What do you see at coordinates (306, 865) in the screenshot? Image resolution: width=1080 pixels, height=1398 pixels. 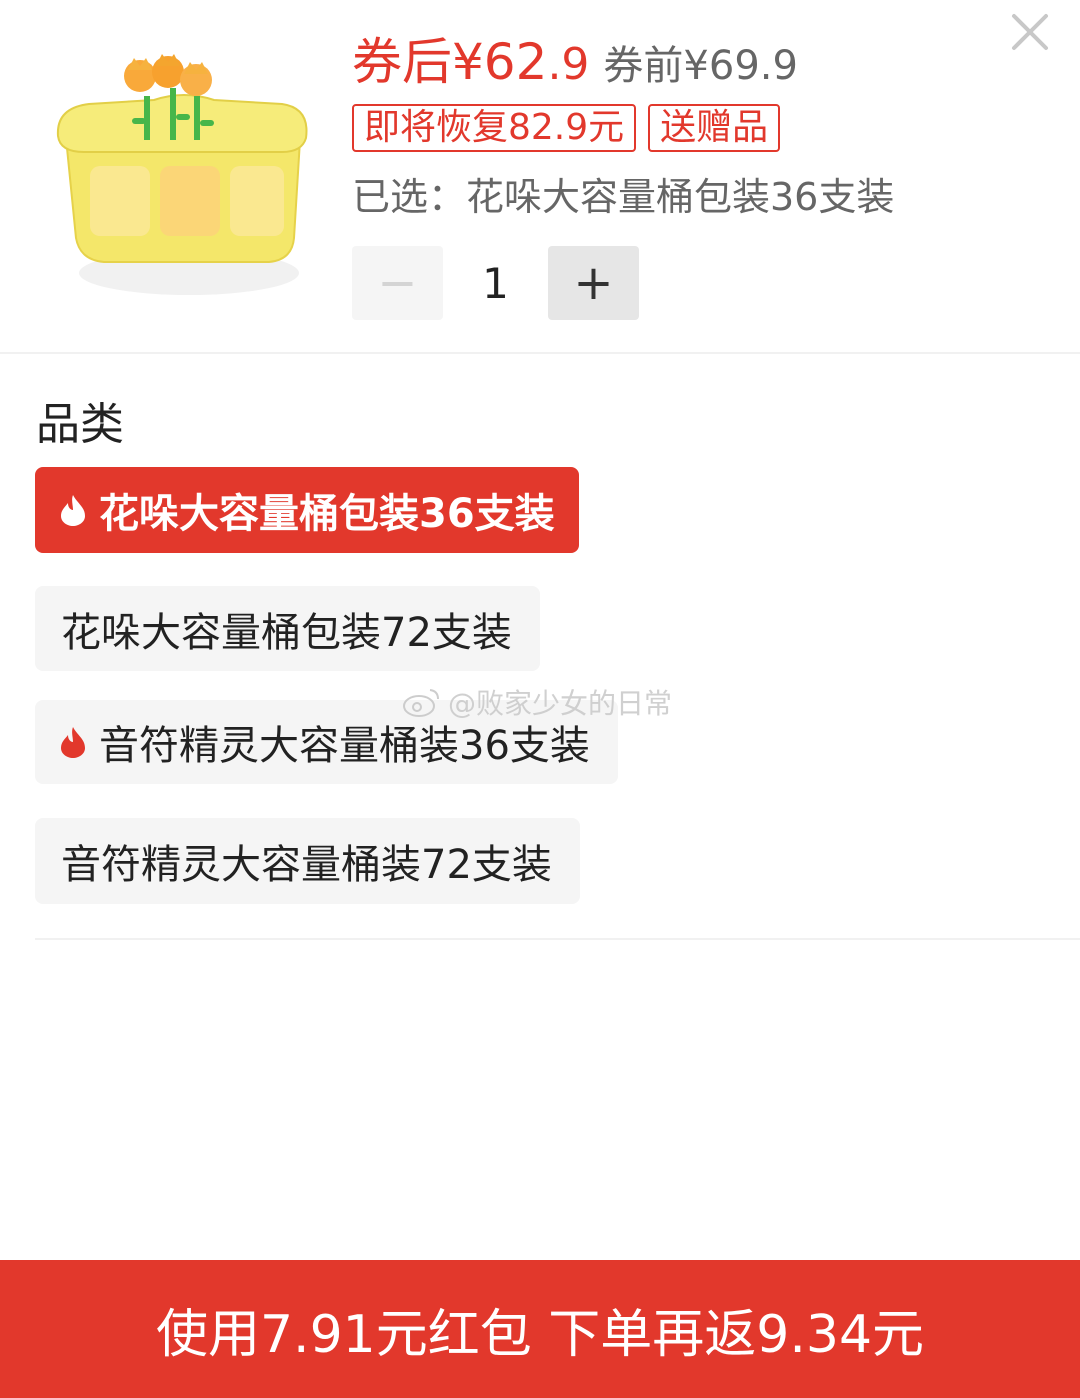 I see `option-label: 音符精灵大容量桶装72支装` at bounding box center [306, 865].